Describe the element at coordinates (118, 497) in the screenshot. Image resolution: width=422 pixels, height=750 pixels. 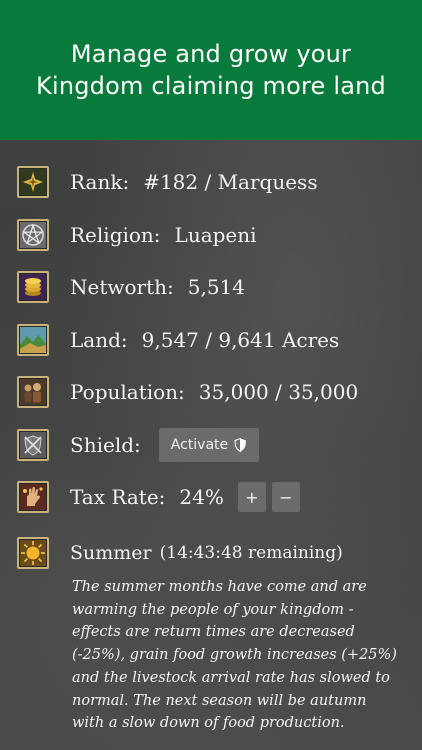
I see `tax-rate-label: Tax Rate:` at that location.